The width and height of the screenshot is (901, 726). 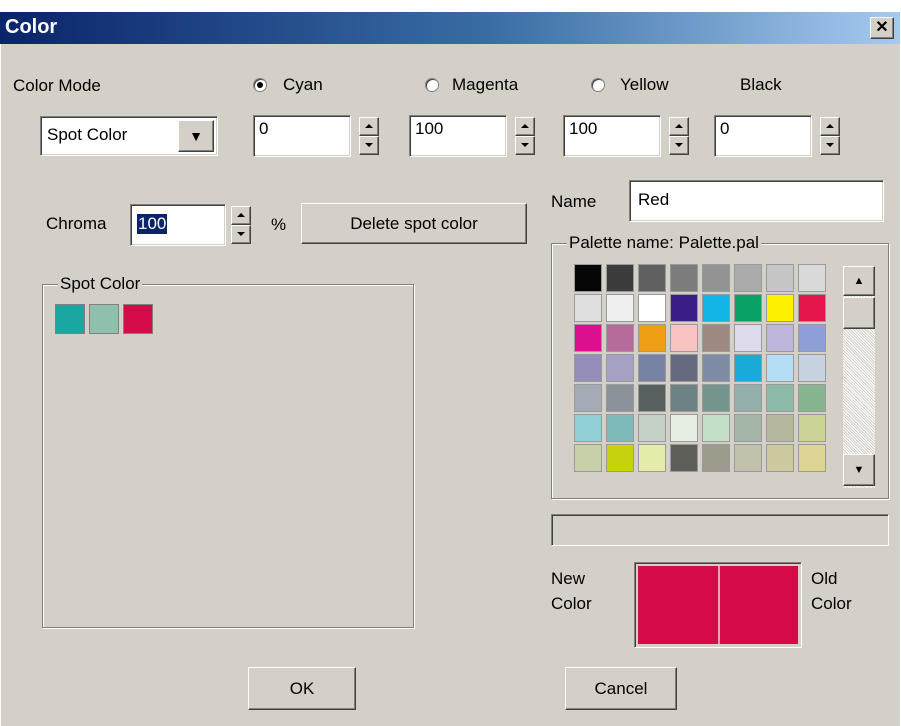 I want to click on cyan-step-down, so click(x=369, y=145).